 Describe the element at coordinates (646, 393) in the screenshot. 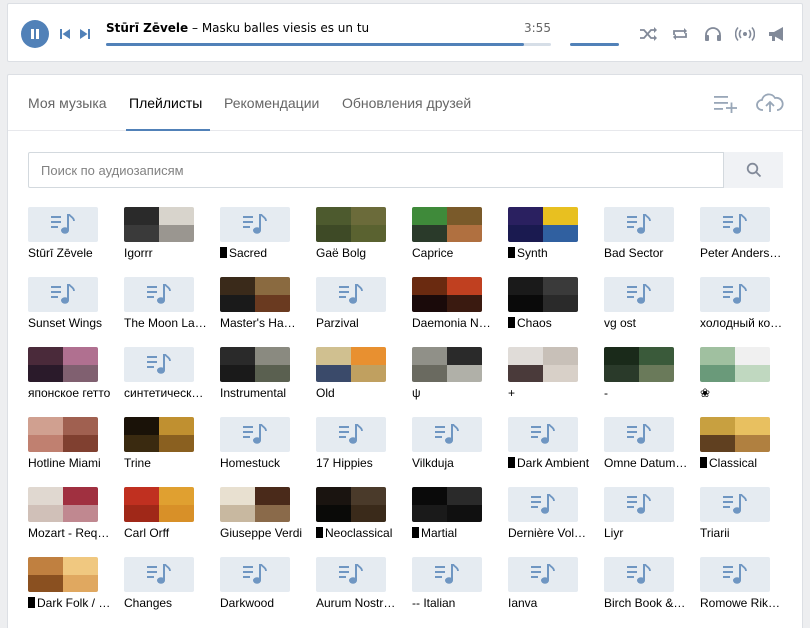

I see `playlist-title: -` at that location.